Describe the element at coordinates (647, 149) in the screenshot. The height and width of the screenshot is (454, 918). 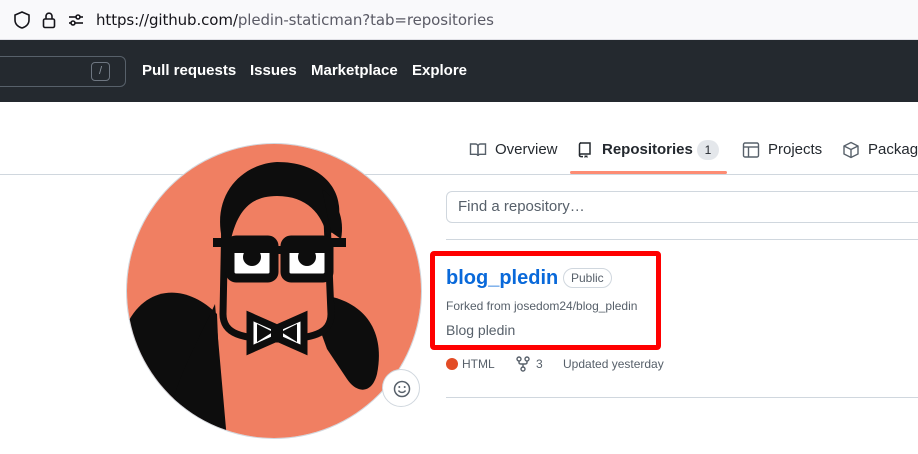
I see `tab-repositories-label: Repositories` at that location.